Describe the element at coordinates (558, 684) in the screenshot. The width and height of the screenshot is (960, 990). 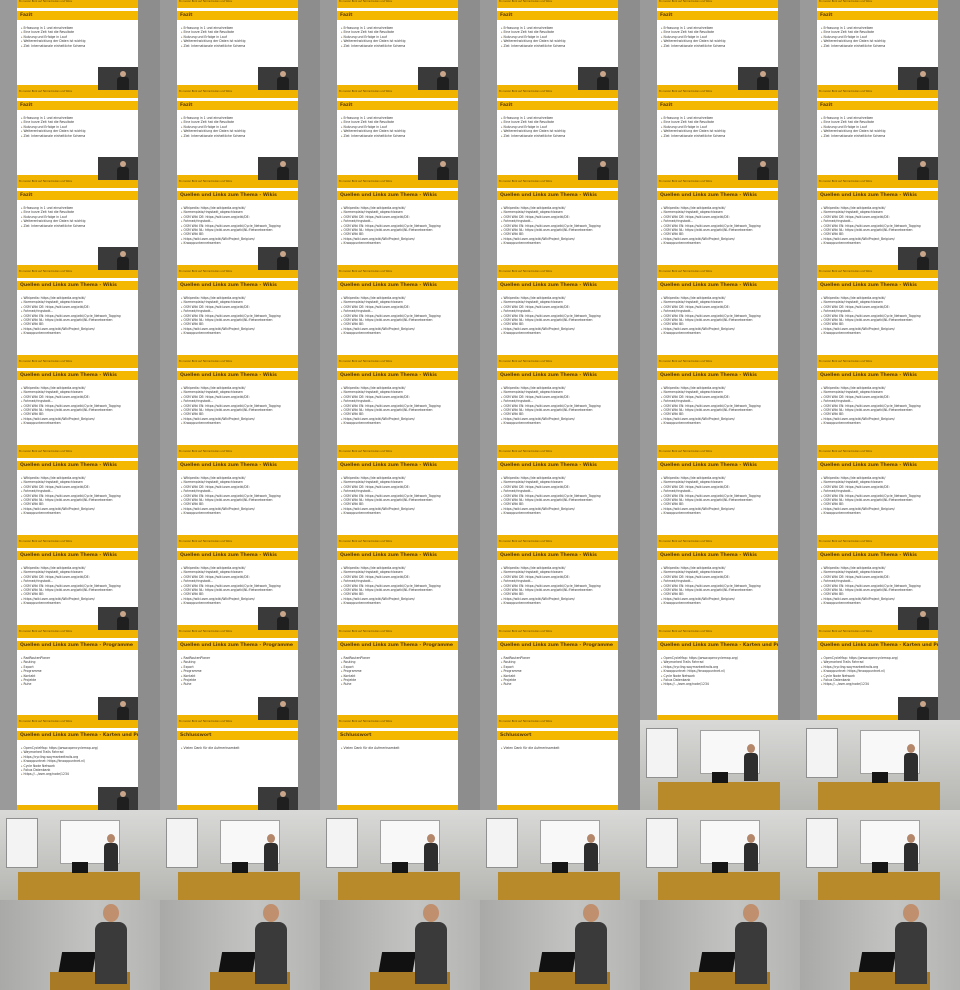
I see `slide-bullet: Ruhe` at that location.